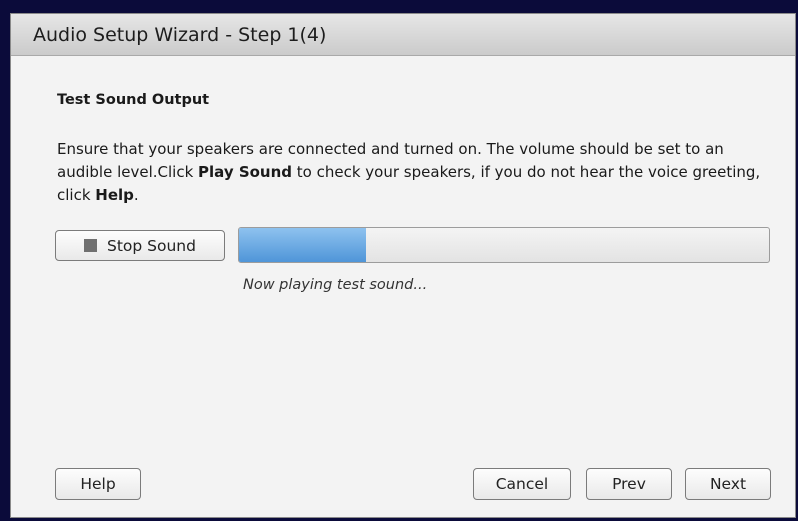  What do you see at coordinates (133, 100) in the screenshot?
I see `section-title: Test Sound Output` at bounding box center [133, 100].